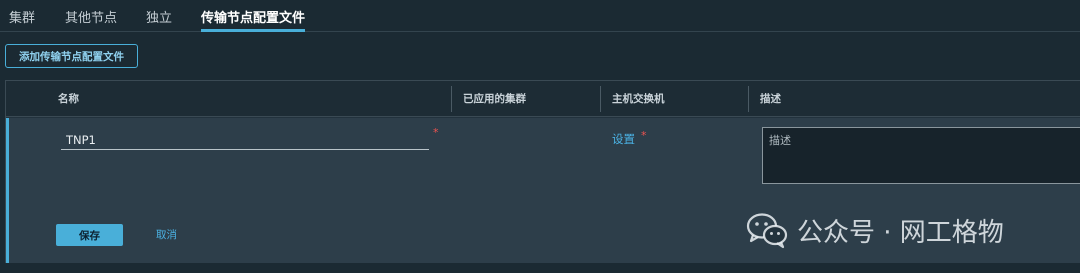 This screenshot has width=1080, height=273. I want to click on column-header-description: 描述, so click(764, 99).